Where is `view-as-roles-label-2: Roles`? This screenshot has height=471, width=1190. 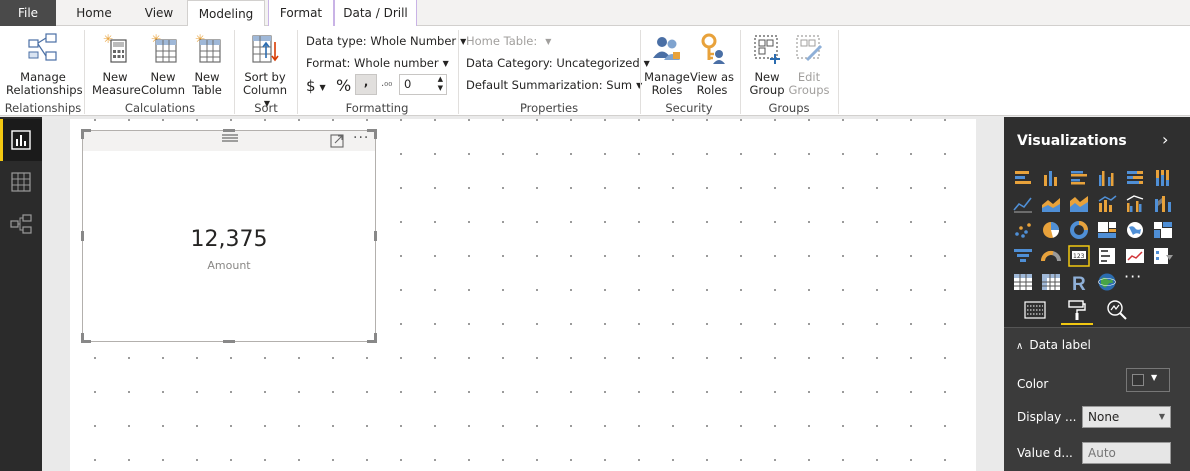 view-as-roles-label-2: Roles is located at coordinates (712, 90).